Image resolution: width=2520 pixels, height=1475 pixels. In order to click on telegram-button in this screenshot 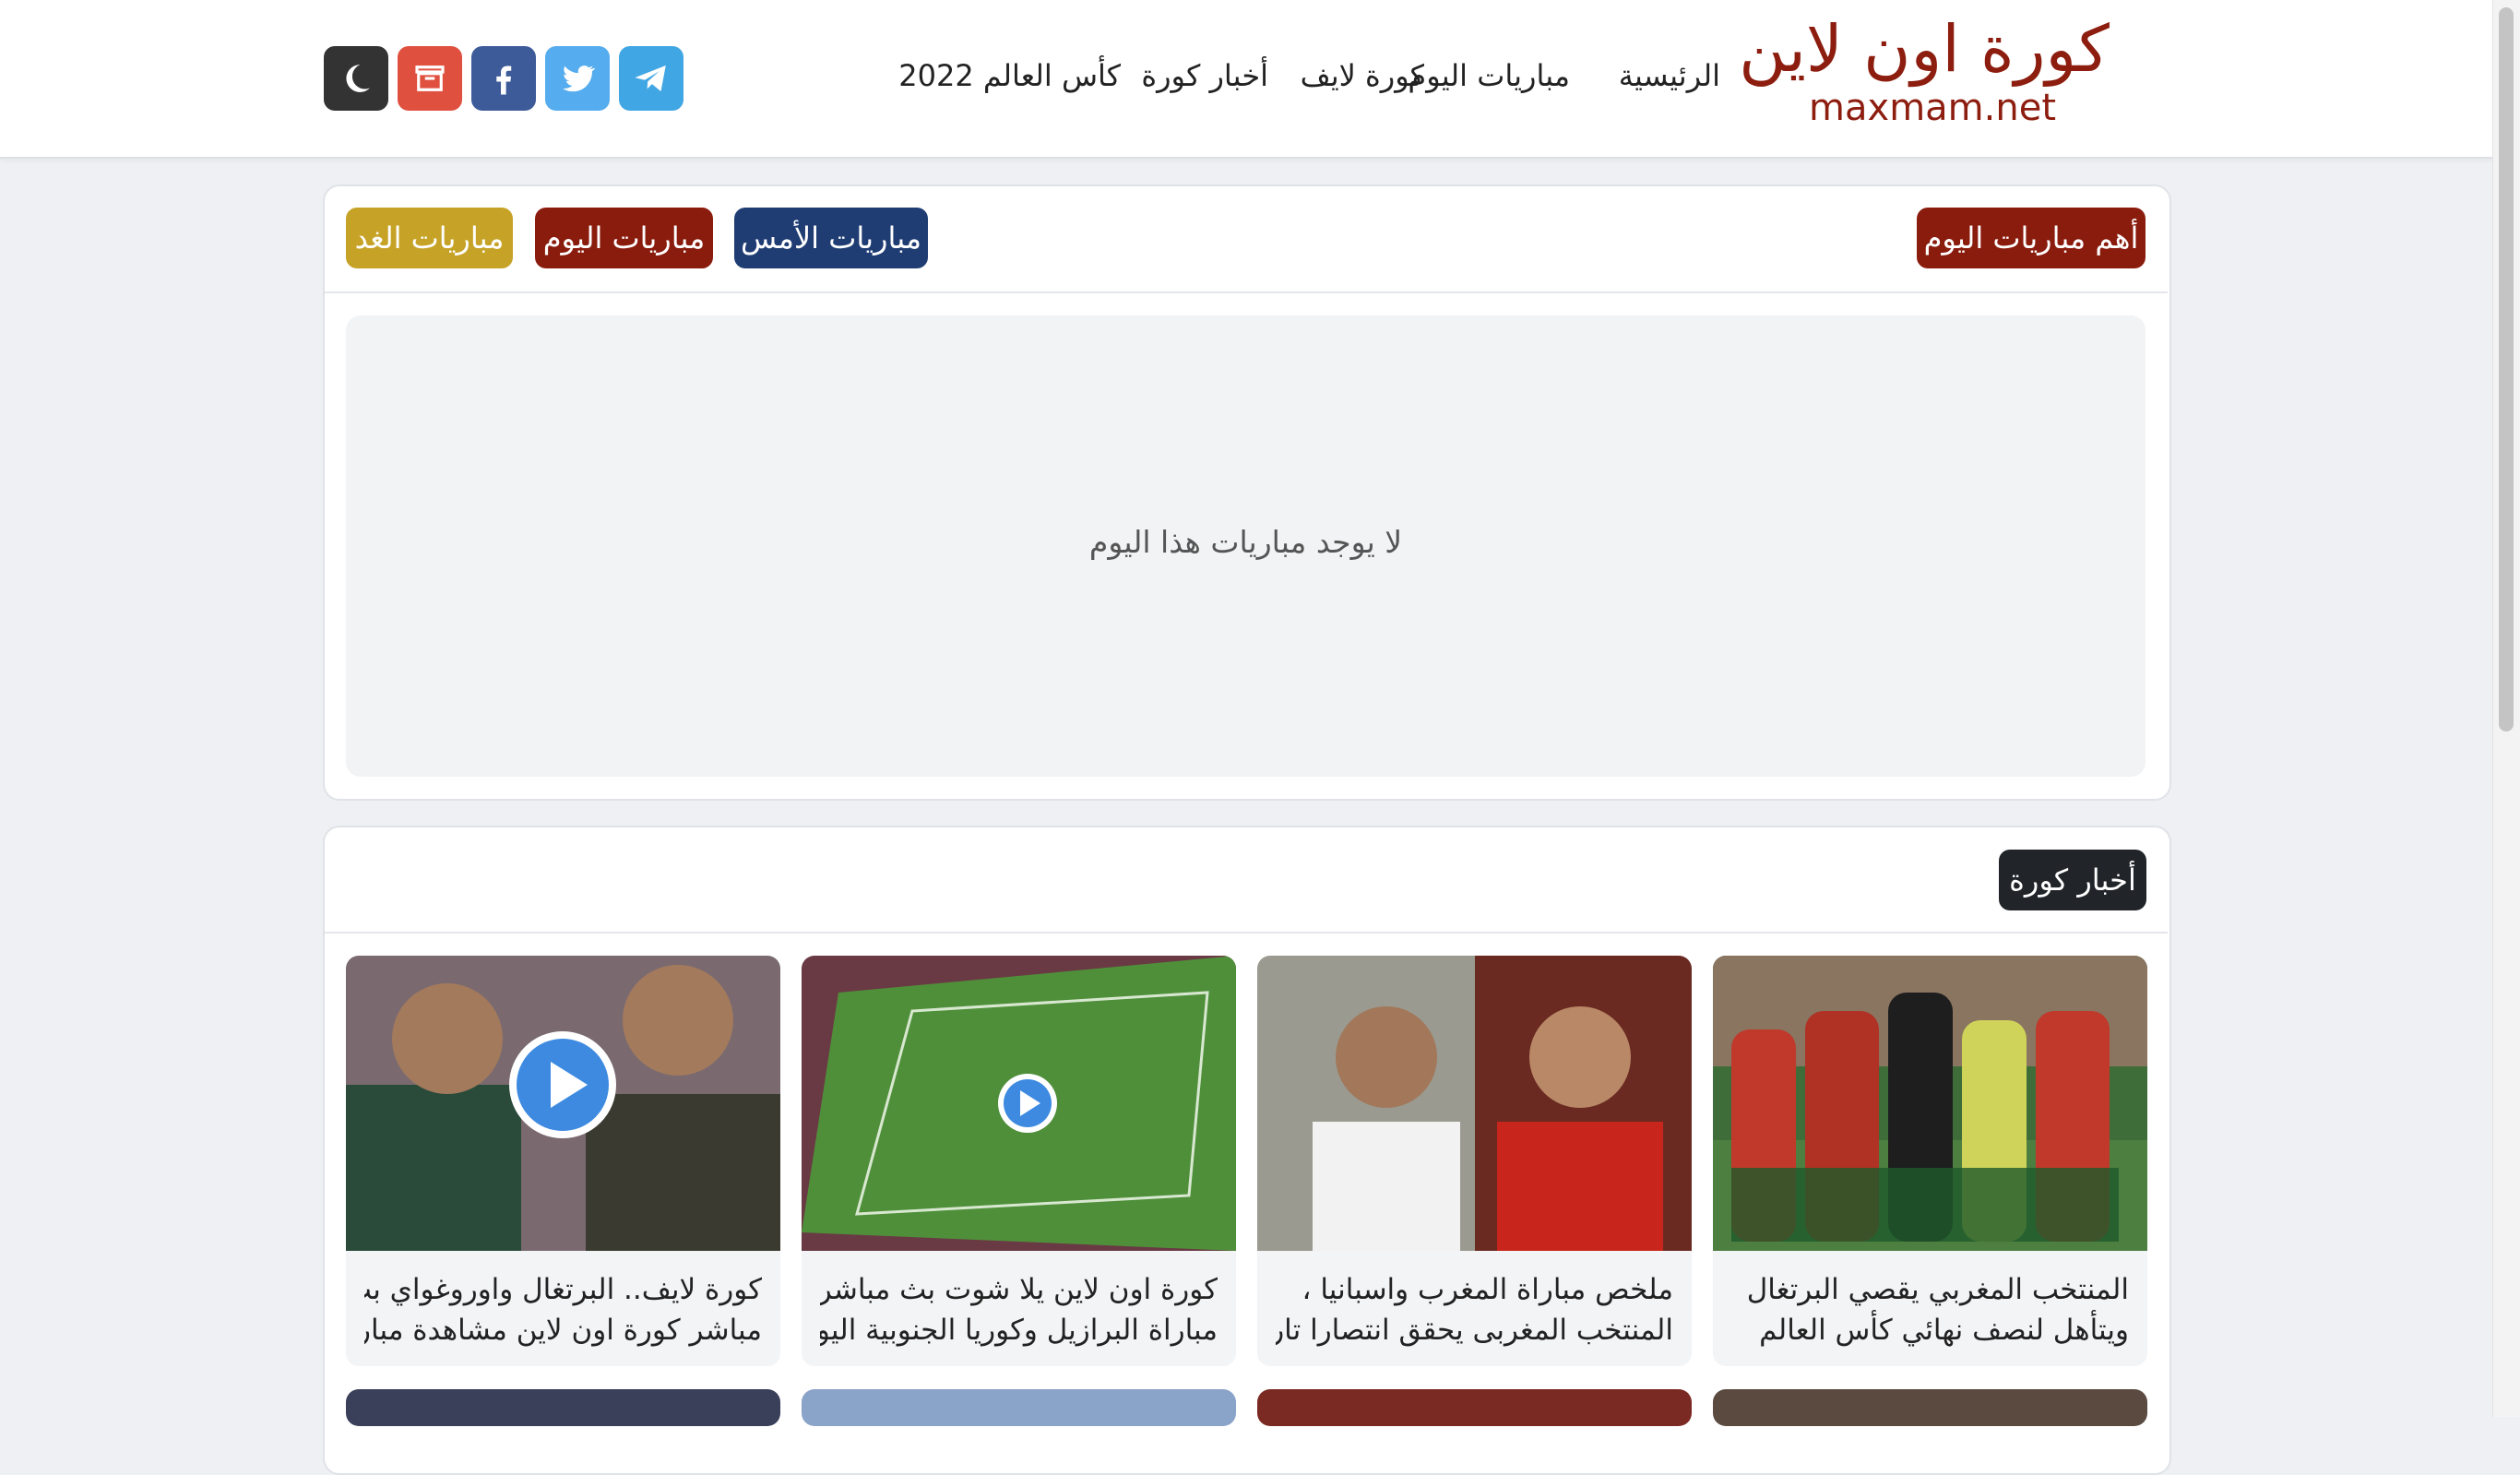, I will do `click(651, 78)`.